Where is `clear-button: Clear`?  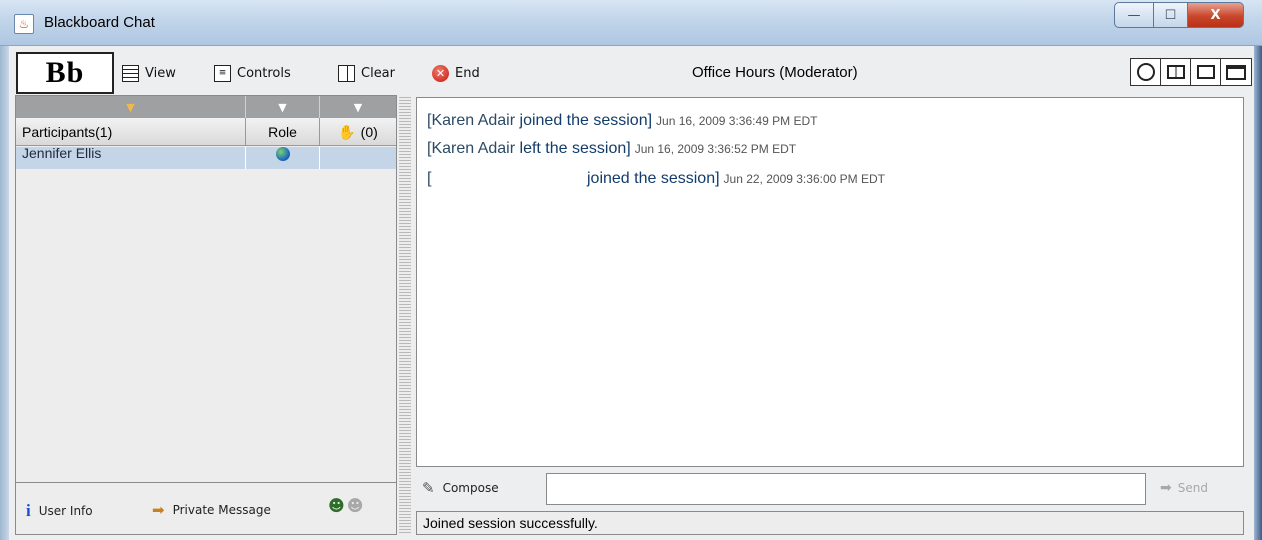
clear-button: Clear is located at coordinates (366, 73).